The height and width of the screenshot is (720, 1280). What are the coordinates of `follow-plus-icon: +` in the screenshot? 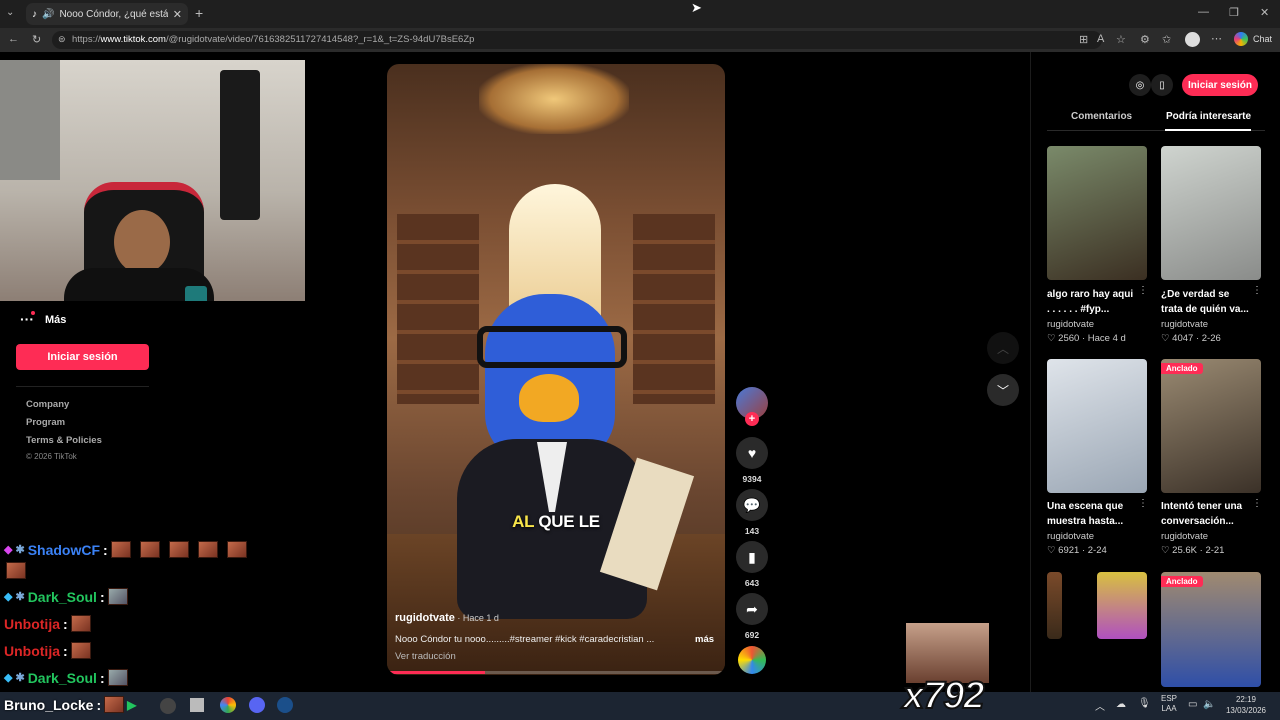 It's located at (752, 419).